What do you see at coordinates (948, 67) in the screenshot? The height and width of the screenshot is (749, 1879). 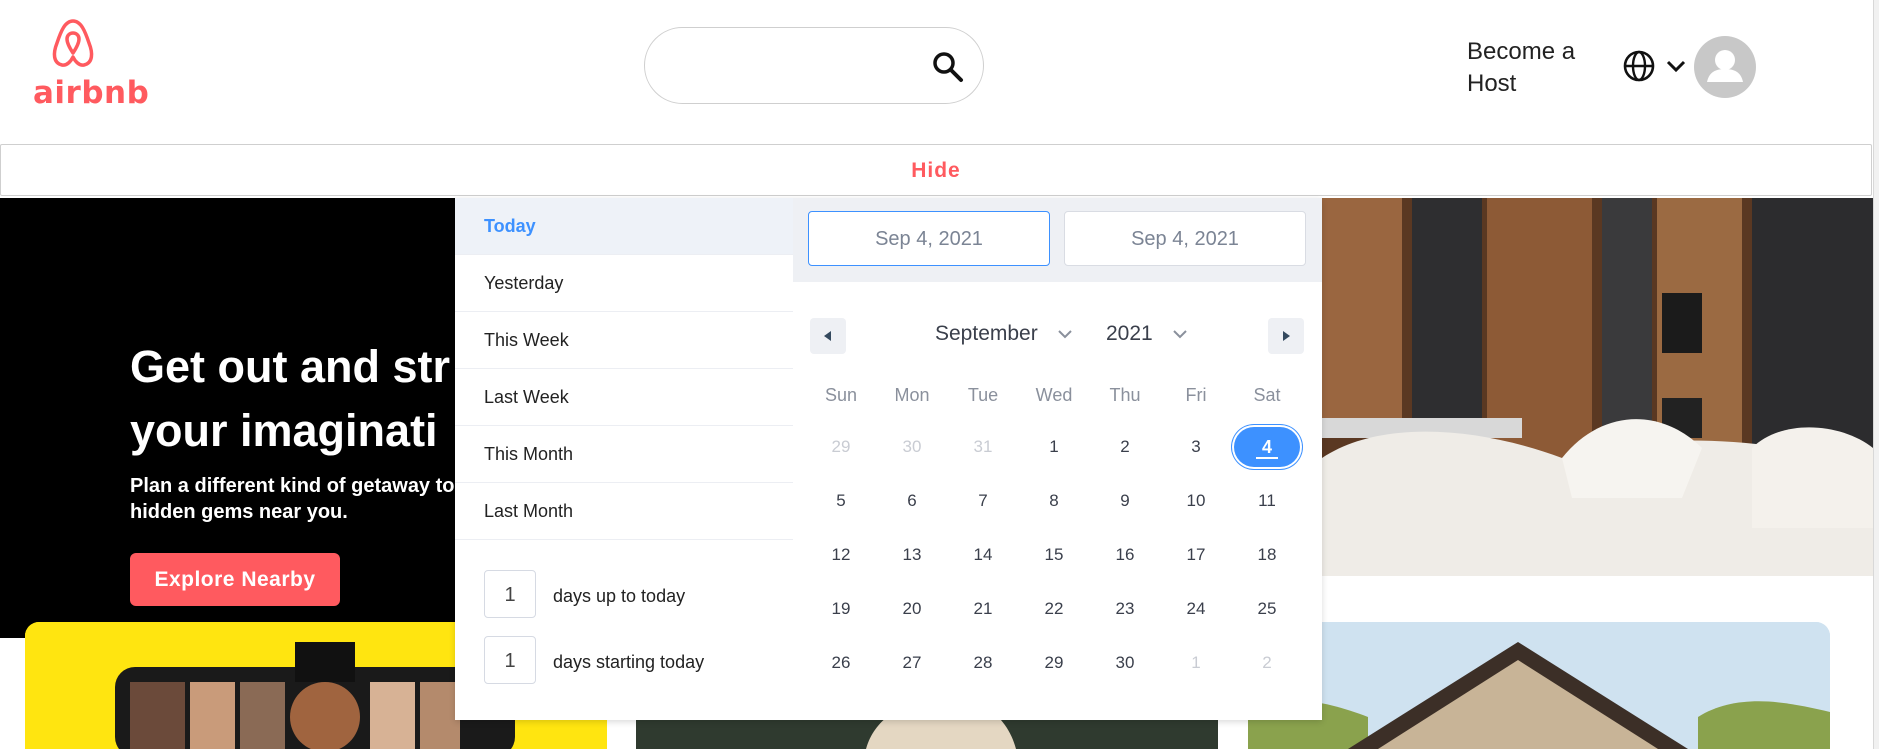 I see `search-icon` at bounding box center [948, 67].